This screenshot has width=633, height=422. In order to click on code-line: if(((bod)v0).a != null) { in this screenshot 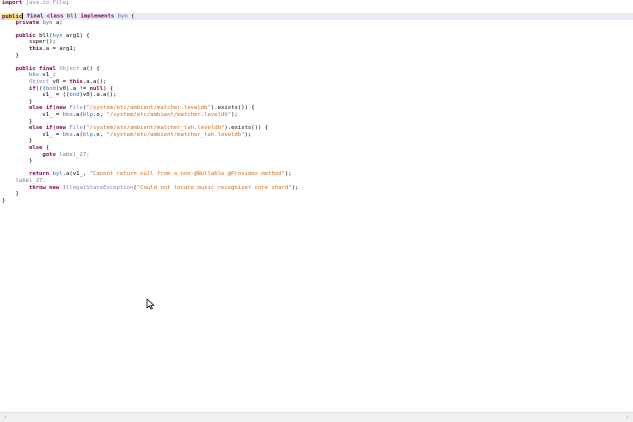, I will do `click(71, 88)`.